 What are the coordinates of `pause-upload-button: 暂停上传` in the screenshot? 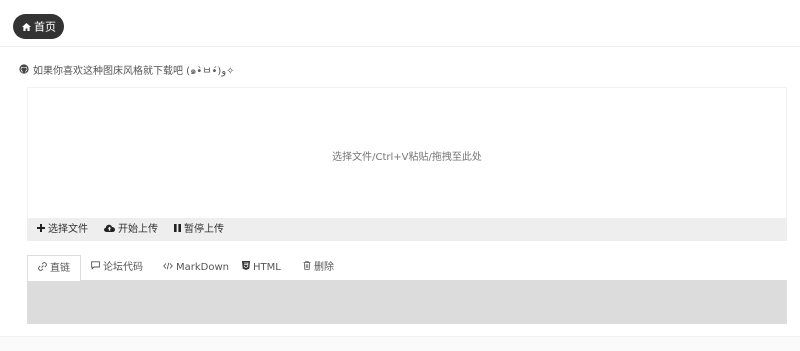 It's located at (199, 229).